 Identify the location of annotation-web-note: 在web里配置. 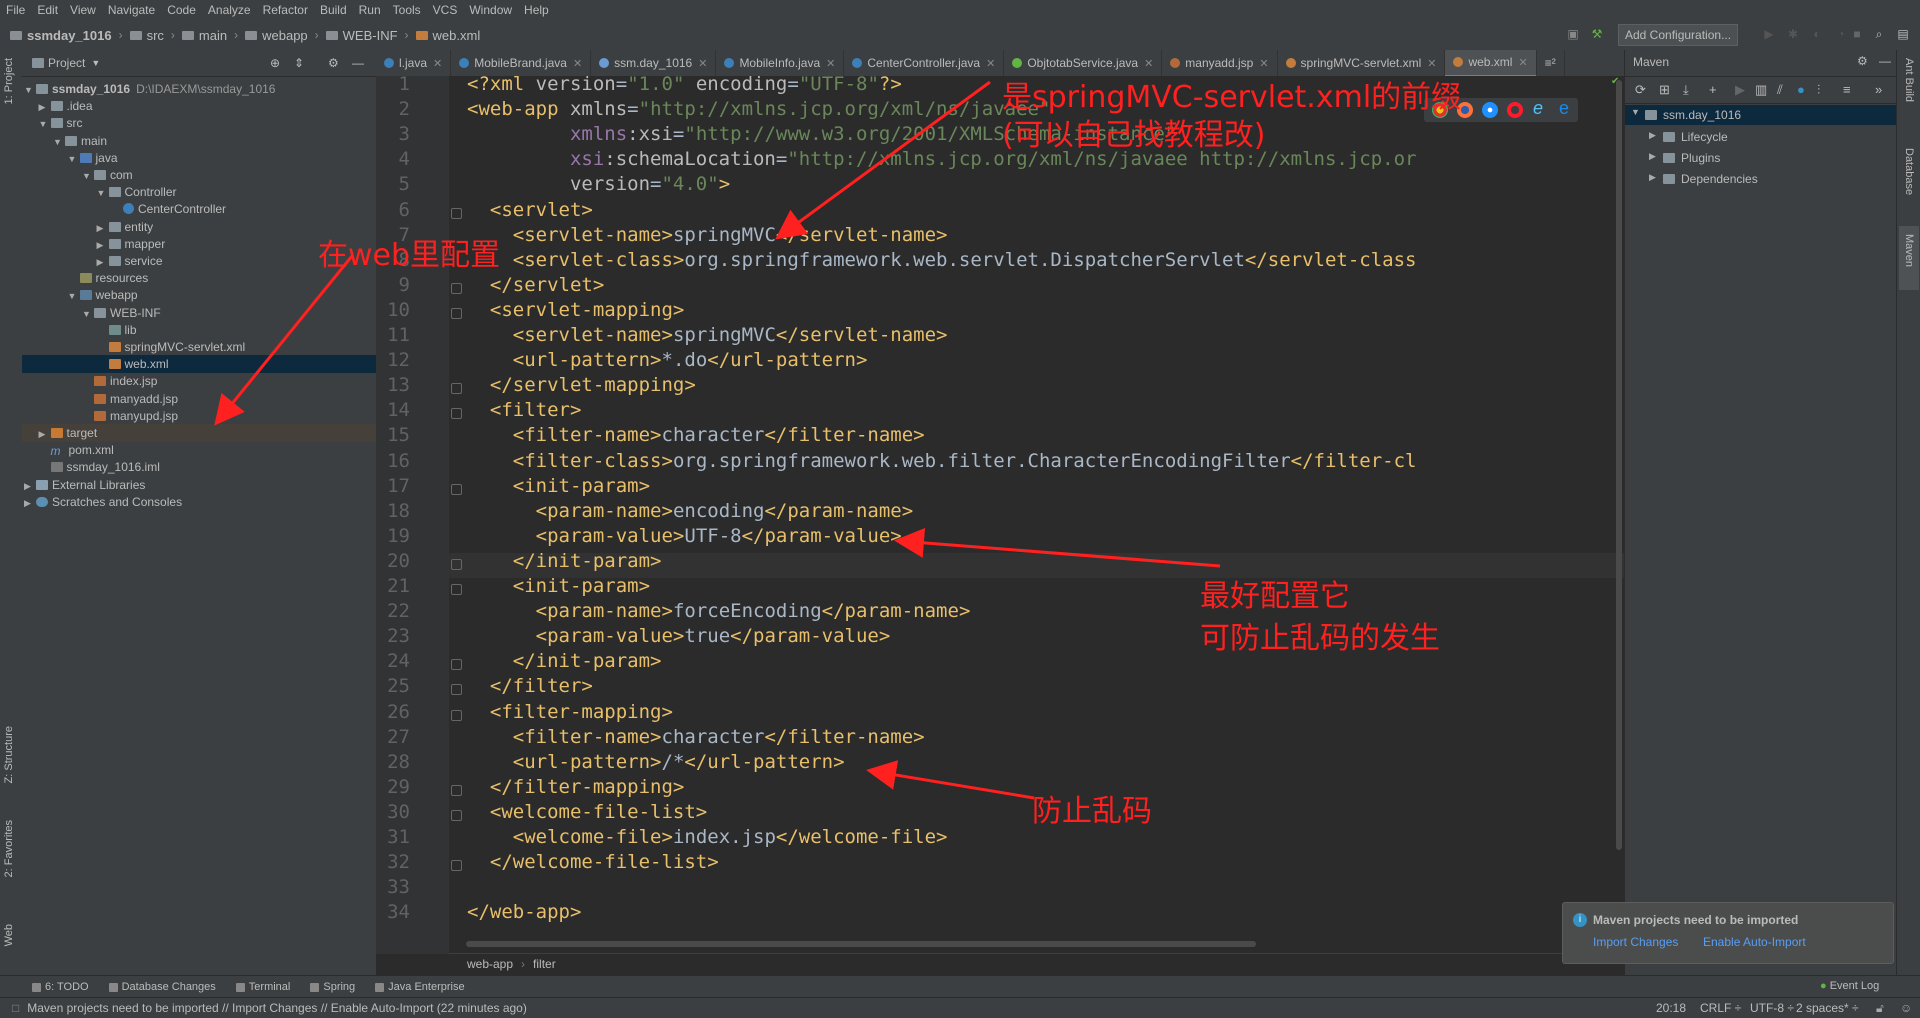
(409, 255).